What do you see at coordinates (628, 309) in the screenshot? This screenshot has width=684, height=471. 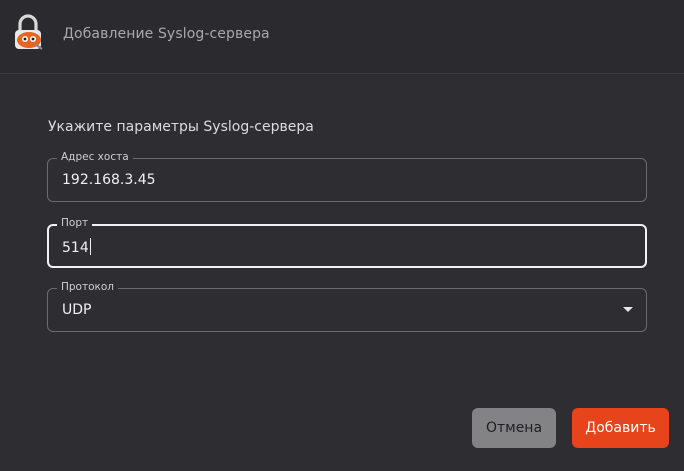 I see `dropdown-arrow-icon` at bounding box center [628, 309].